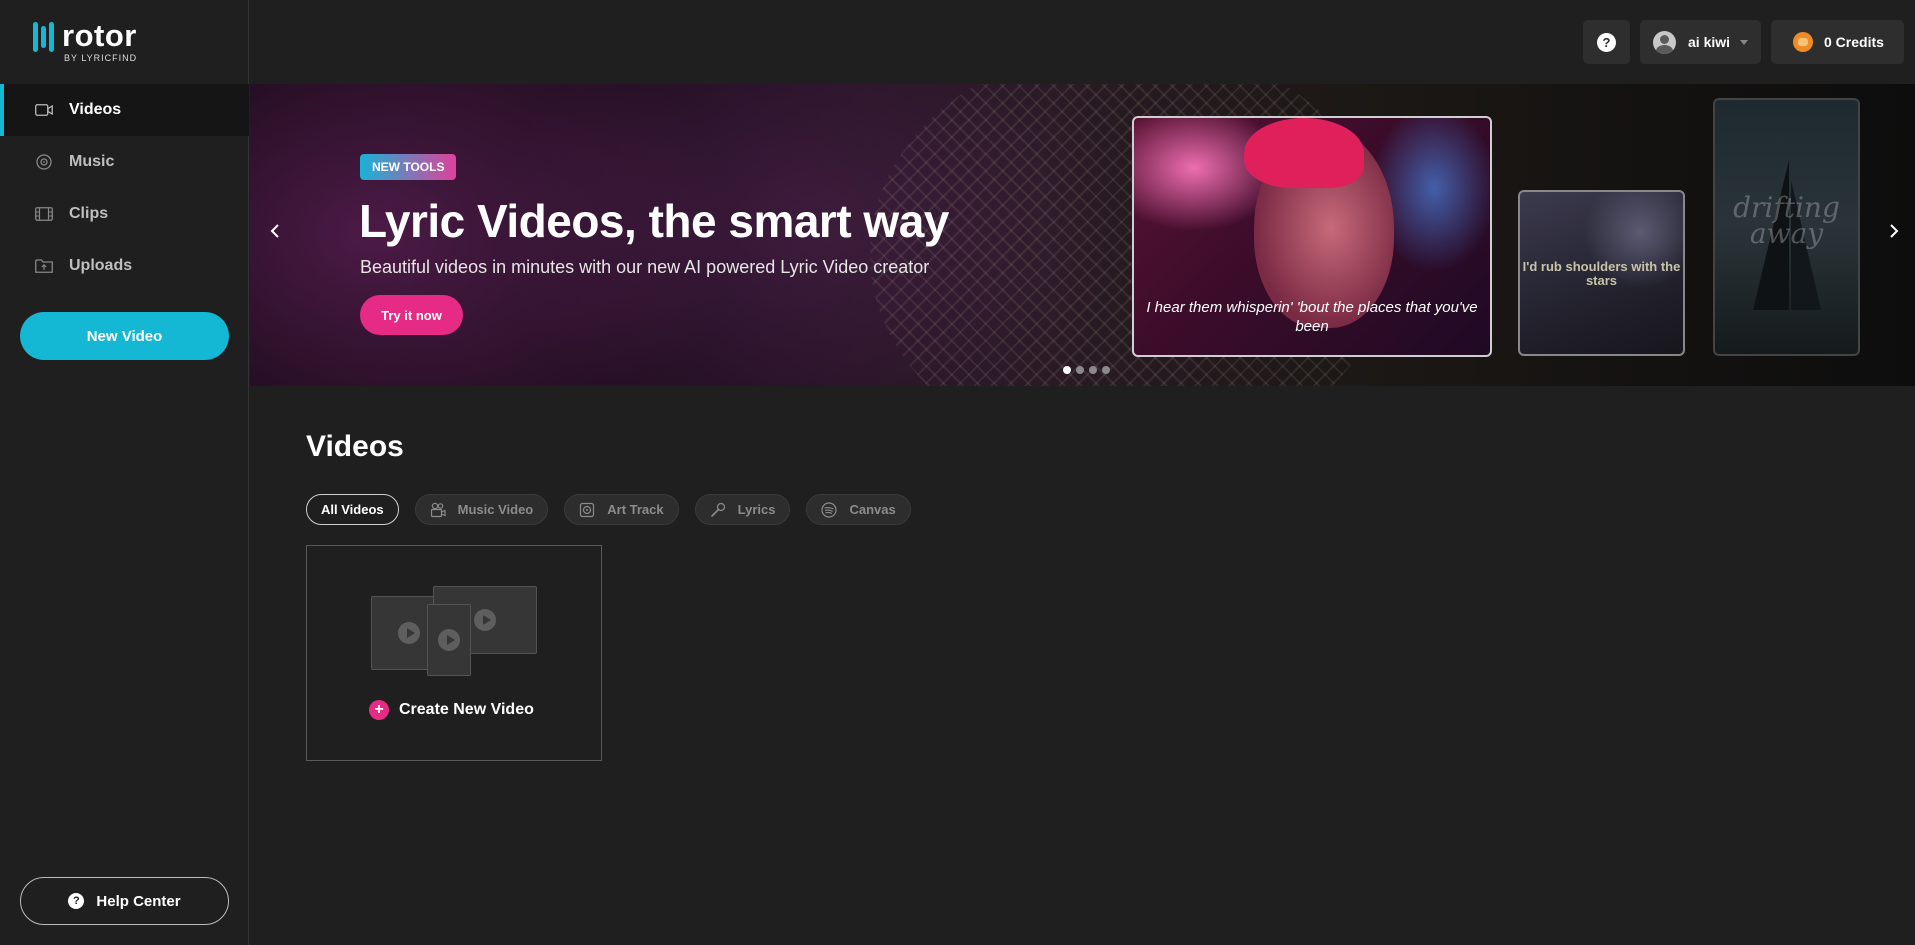 This screenshot has width=1915, height=945. What do you see at coordinates (718, 510) in the screenshot?
I see `microphone-icon` at bounding box center [718, 510].